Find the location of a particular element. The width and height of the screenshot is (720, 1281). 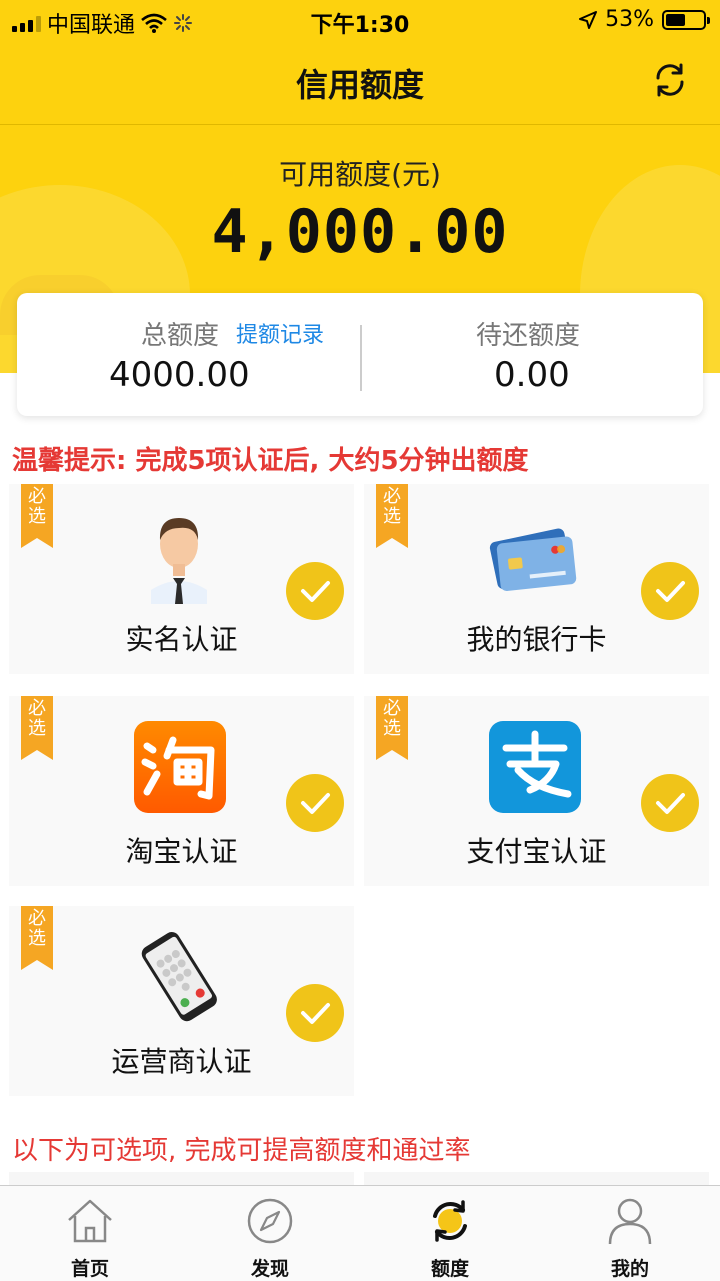

home-icon is located at coordinates (90, 1221).